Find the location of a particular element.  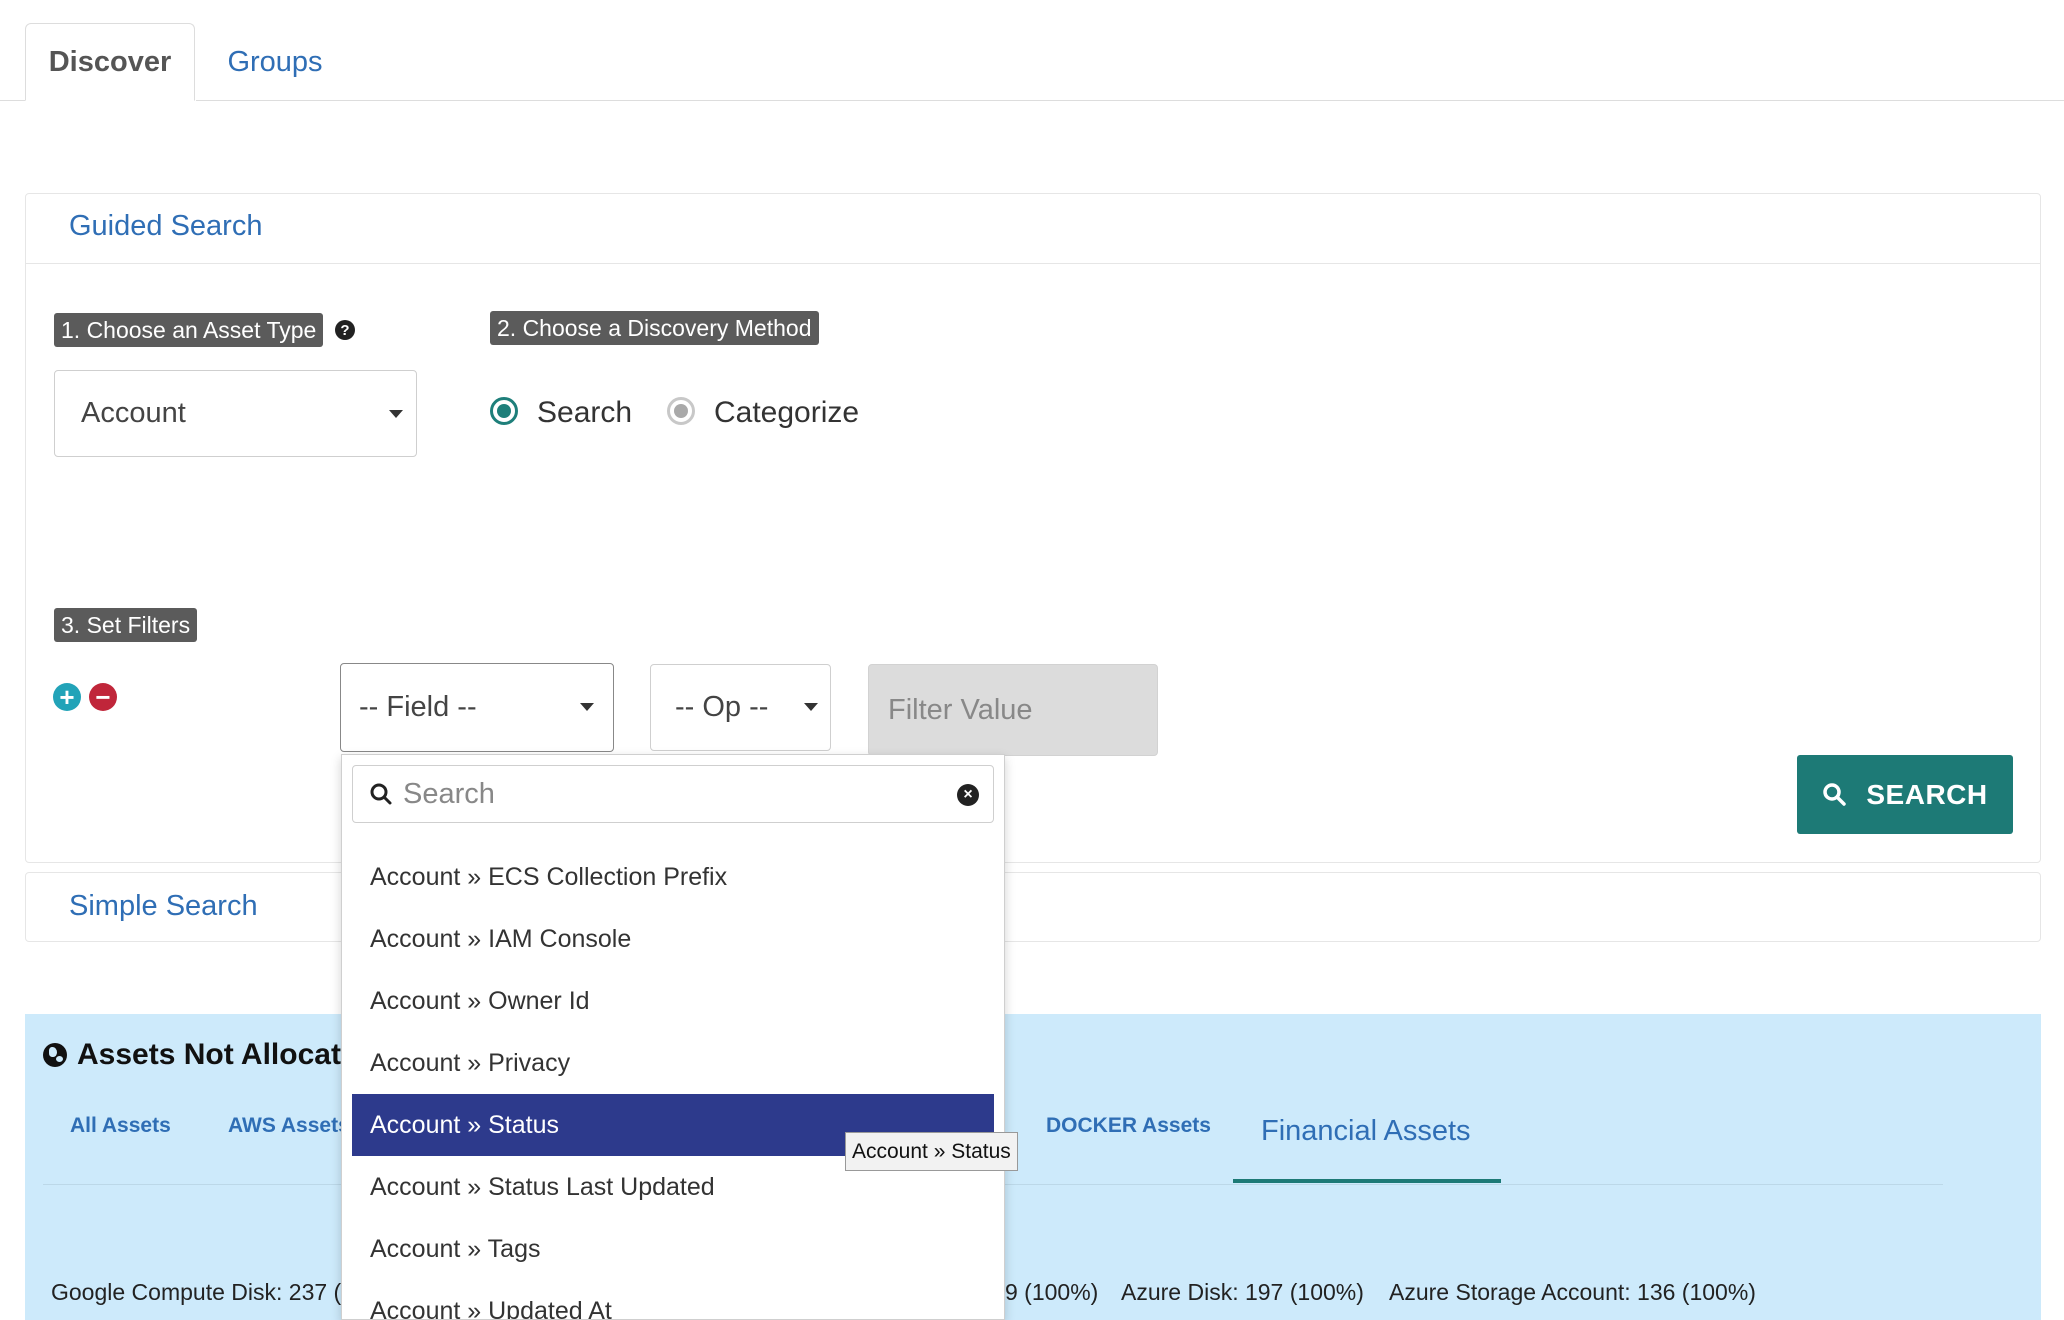

field-select-value: -- Field -- is located at coordinates (418, 707).